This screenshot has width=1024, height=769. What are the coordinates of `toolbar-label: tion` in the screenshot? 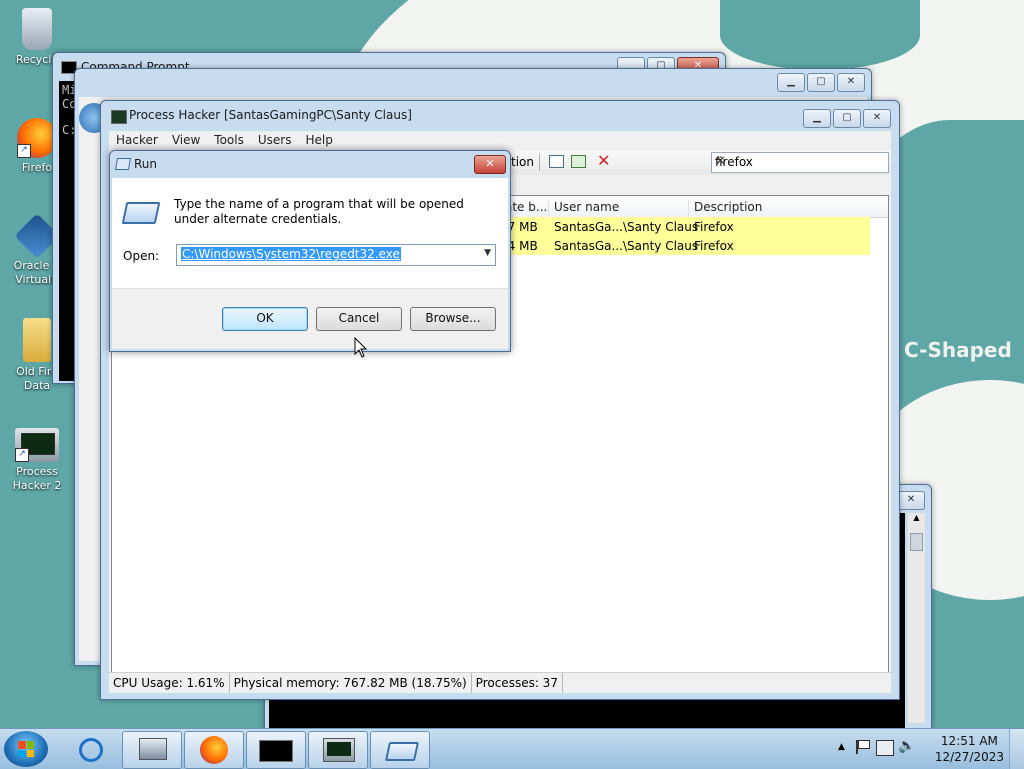 It's located at (522, 162).